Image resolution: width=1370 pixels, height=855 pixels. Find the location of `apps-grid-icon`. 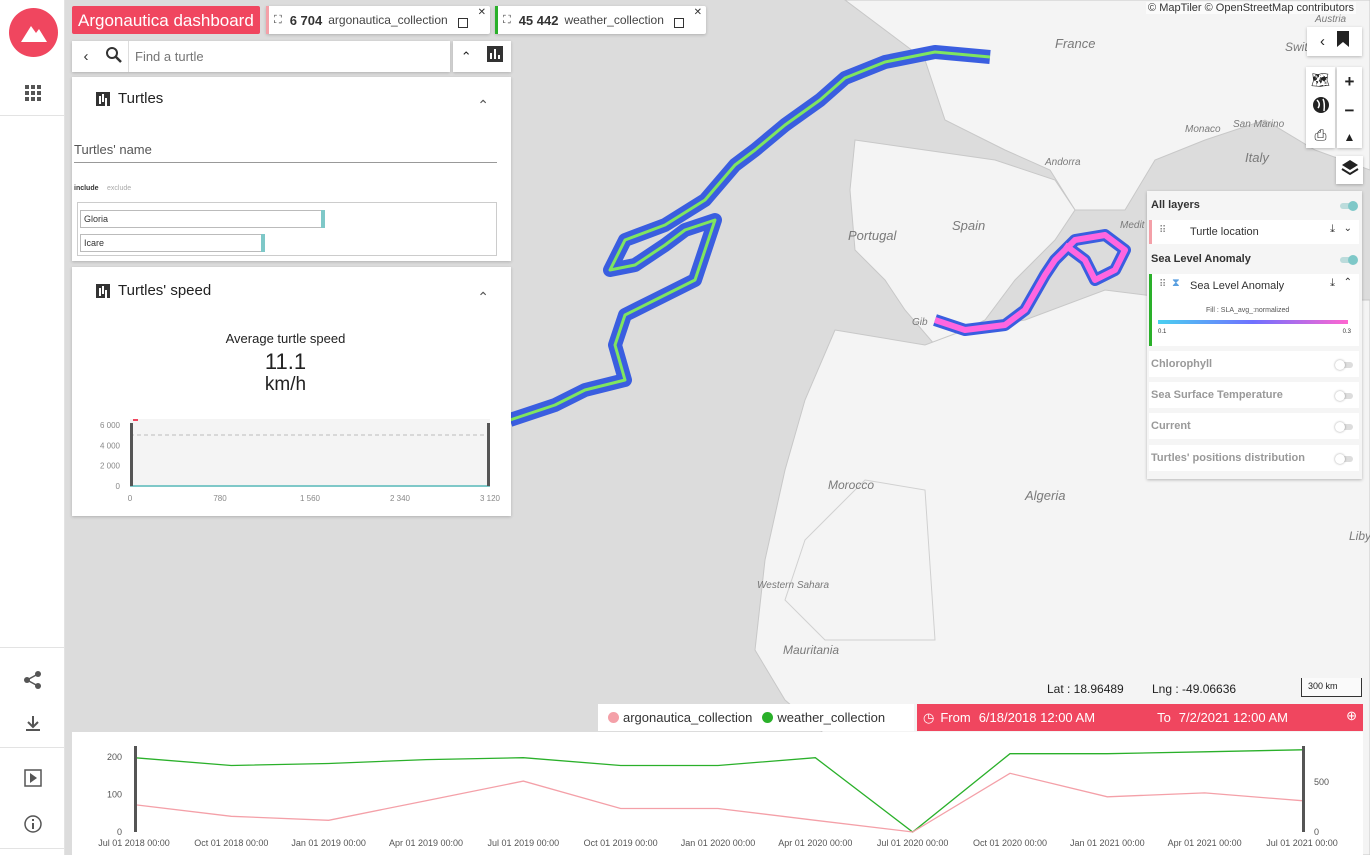

apps-grid-icon is located at coordinates (33, 93).